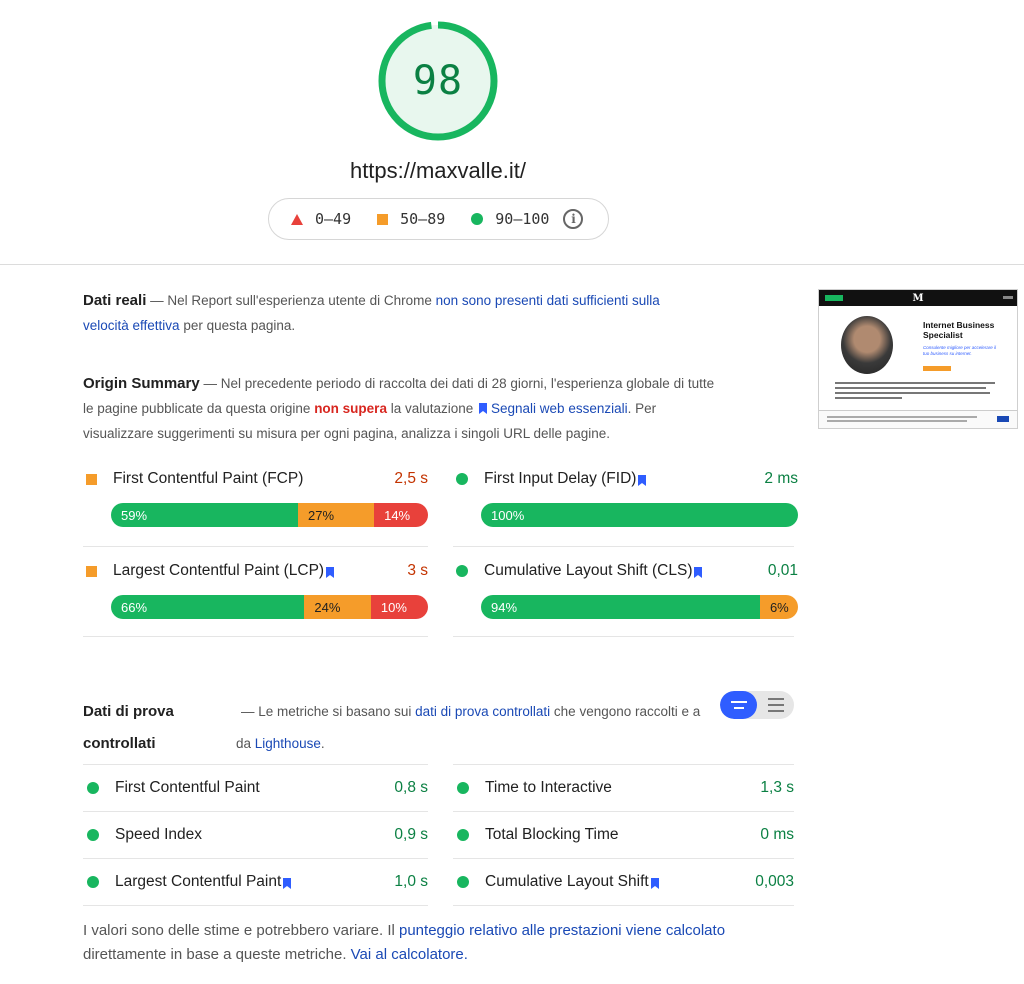 The width and height of the screenshot is (1024, 984). I want to click on legend-pass: 90–100, so click(510, 219).